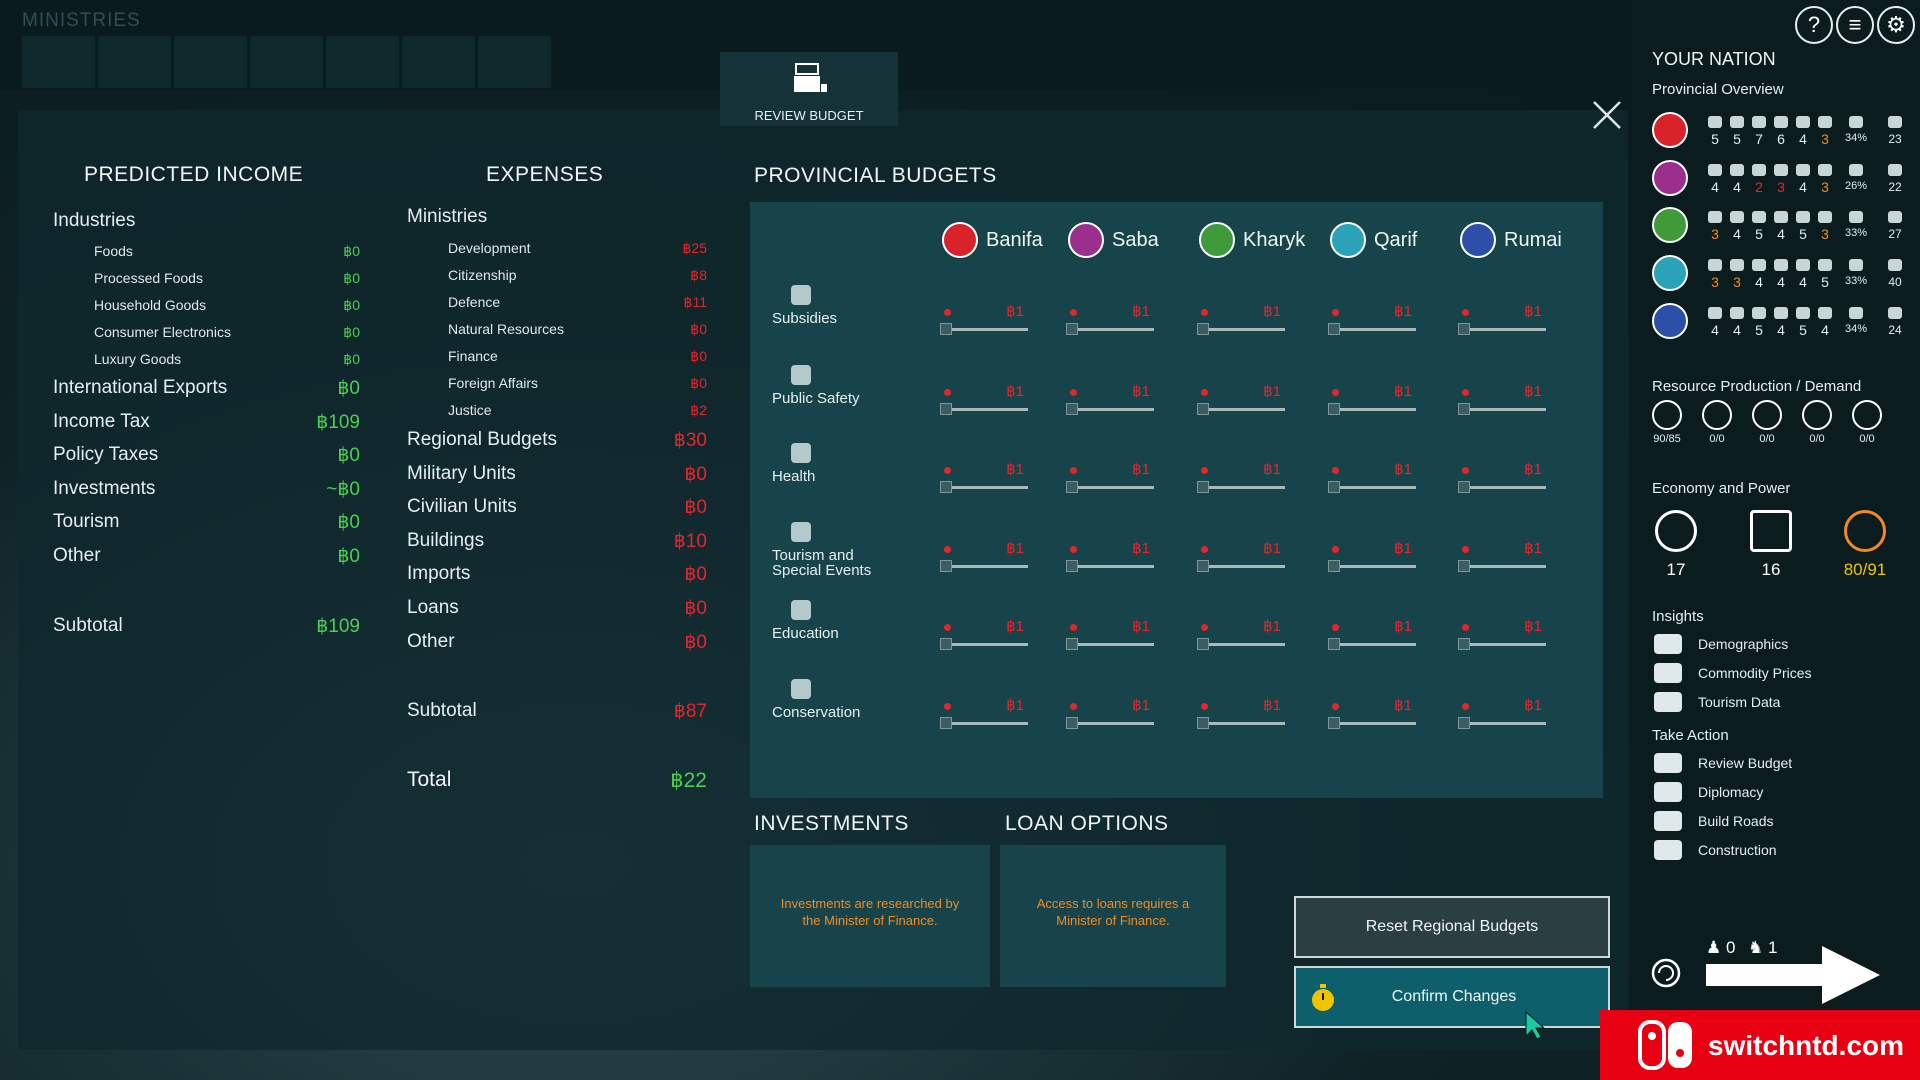 This screenshot has width=1920, height=1080. What do you see at coordinates (1814, 25) in the screenshot?
I see `help-button: ?` at bounding box center [1814, 25].